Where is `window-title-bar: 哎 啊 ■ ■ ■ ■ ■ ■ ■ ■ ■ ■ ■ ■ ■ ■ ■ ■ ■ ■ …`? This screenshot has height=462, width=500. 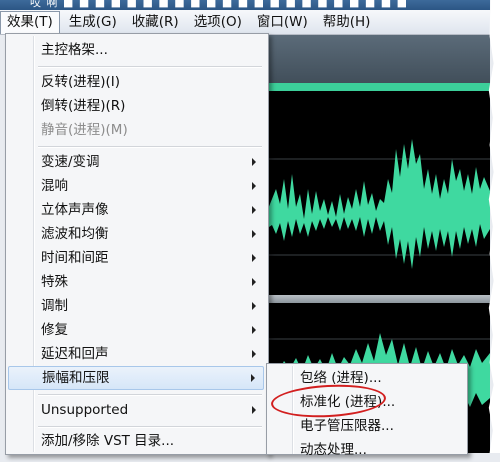 window-title-bar: 哎 啊 ■ ■ ■ ■ ■ ■ ■ ■ ■ ■ ■ ■ ■ ■ ■ ■ ■ ■ … is located at coordinates (245, 5).